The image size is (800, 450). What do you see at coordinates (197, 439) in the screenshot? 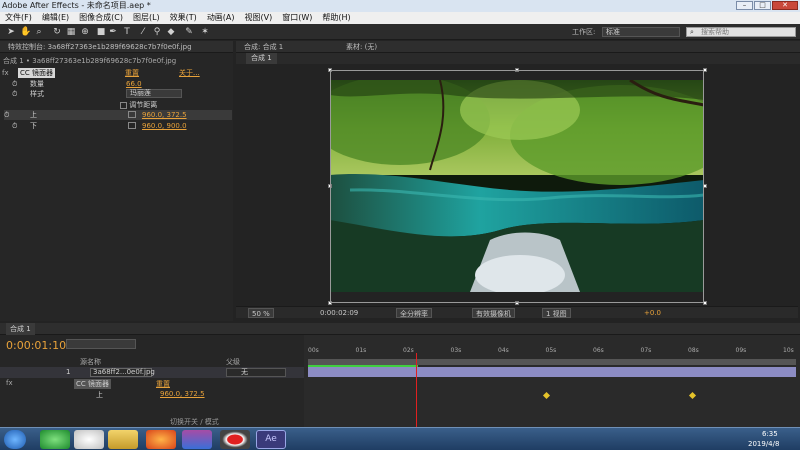
I see `media-player-icon` at bounding box center [197, 439].